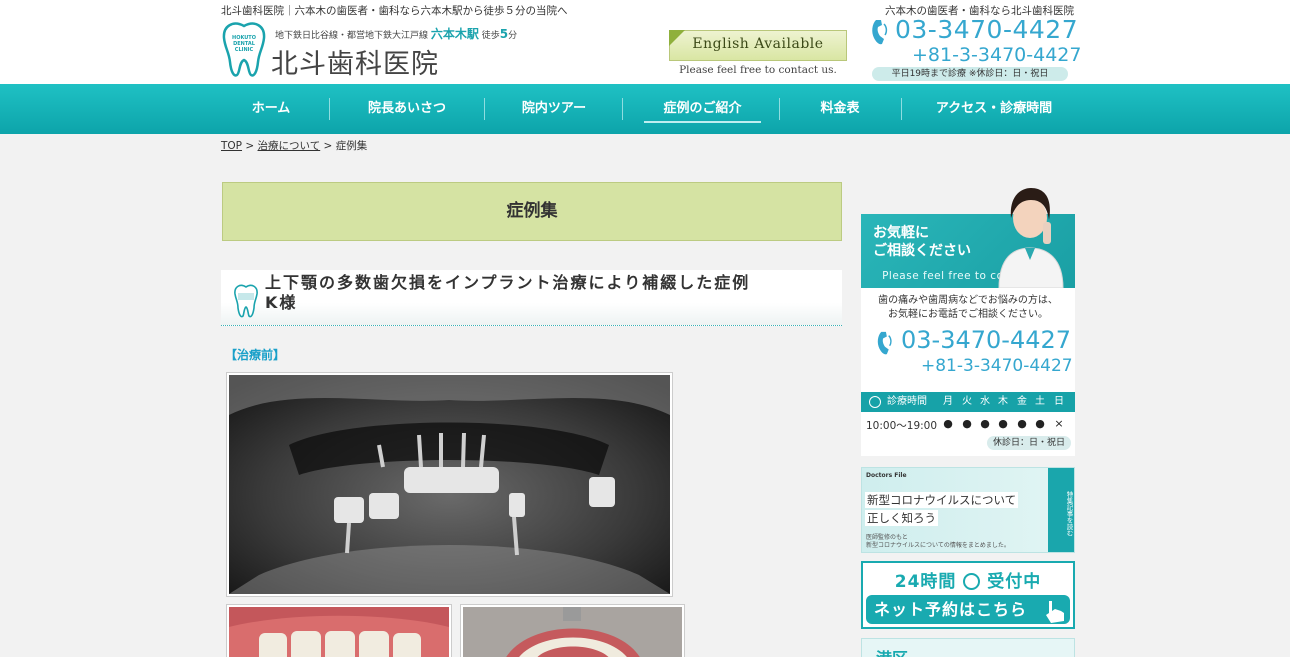 This screenshot has width=1290, height=657. What do you see at coordinates (1055, 612) in the screenshot?
I see `pointing-hand-icon` at bounding box center [1055, 612].